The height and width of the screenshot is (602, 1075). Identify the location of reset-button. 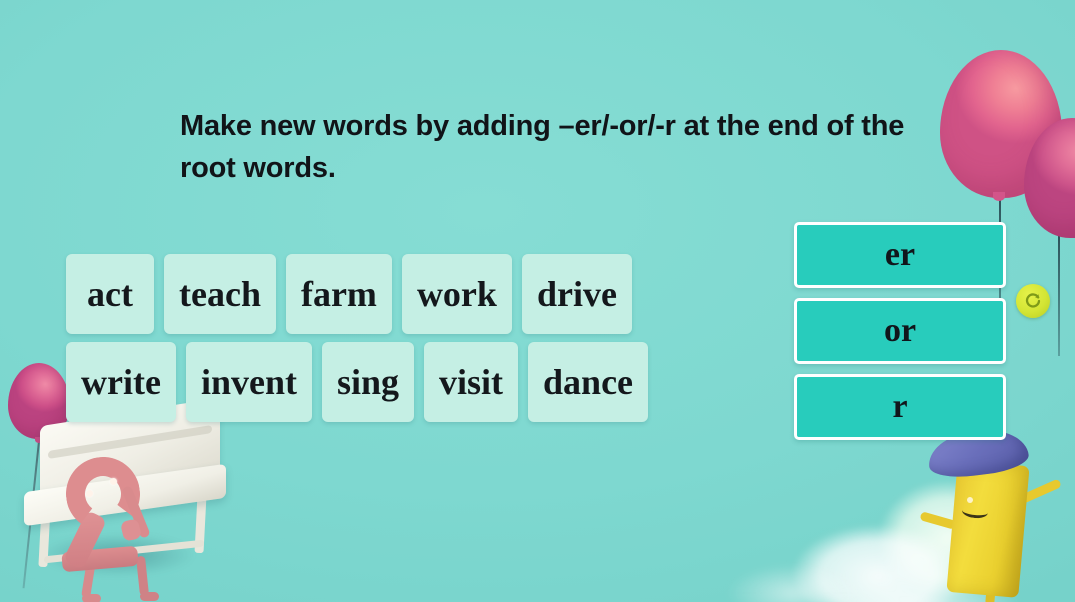
(1033, 301).